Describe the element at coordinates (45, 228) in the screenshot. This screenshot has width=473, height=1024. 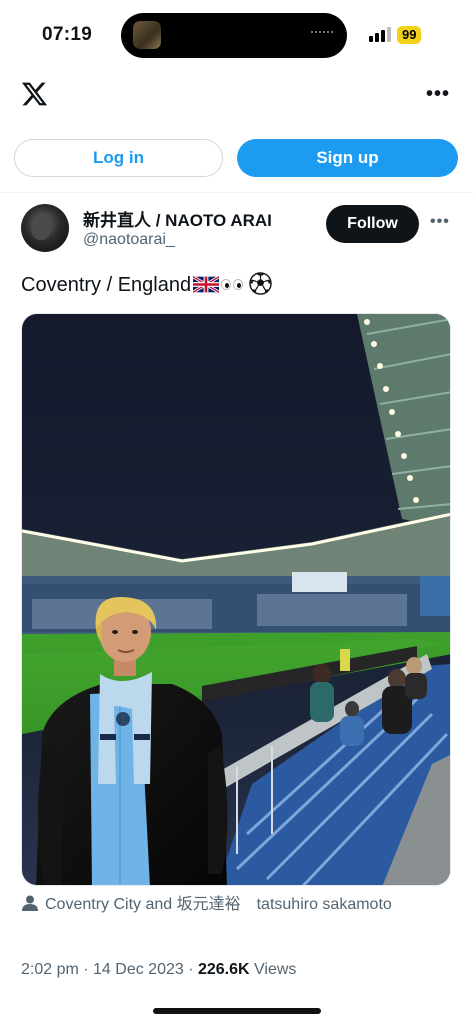
I see `avatar` at that location.